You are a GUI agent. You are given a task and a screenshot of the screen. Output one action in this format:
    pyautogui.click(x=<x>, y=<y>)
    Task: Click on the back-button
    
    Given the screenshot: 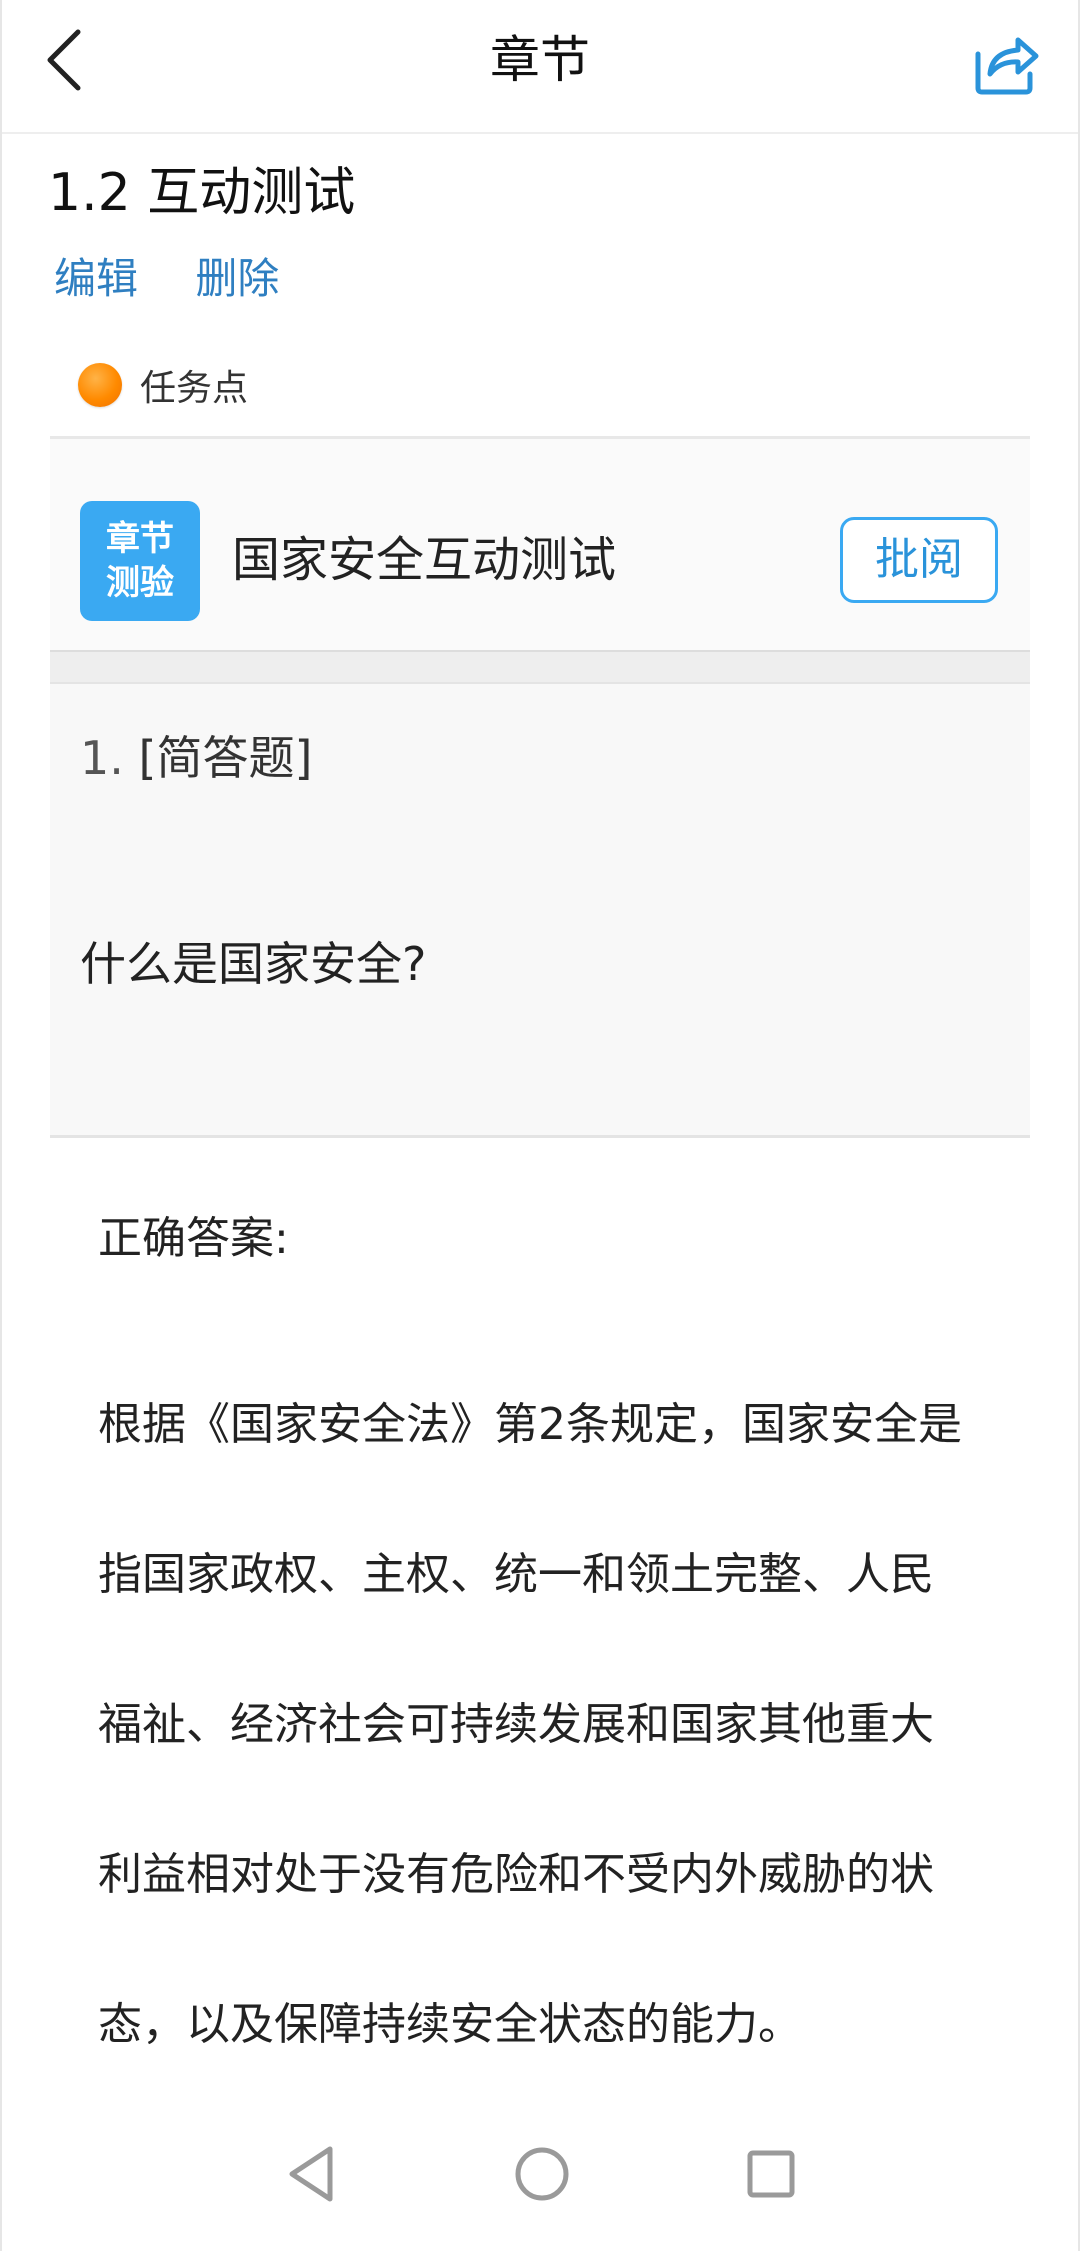 What is the action you would take?
    pyautogui.click(x=67, y=60)
    